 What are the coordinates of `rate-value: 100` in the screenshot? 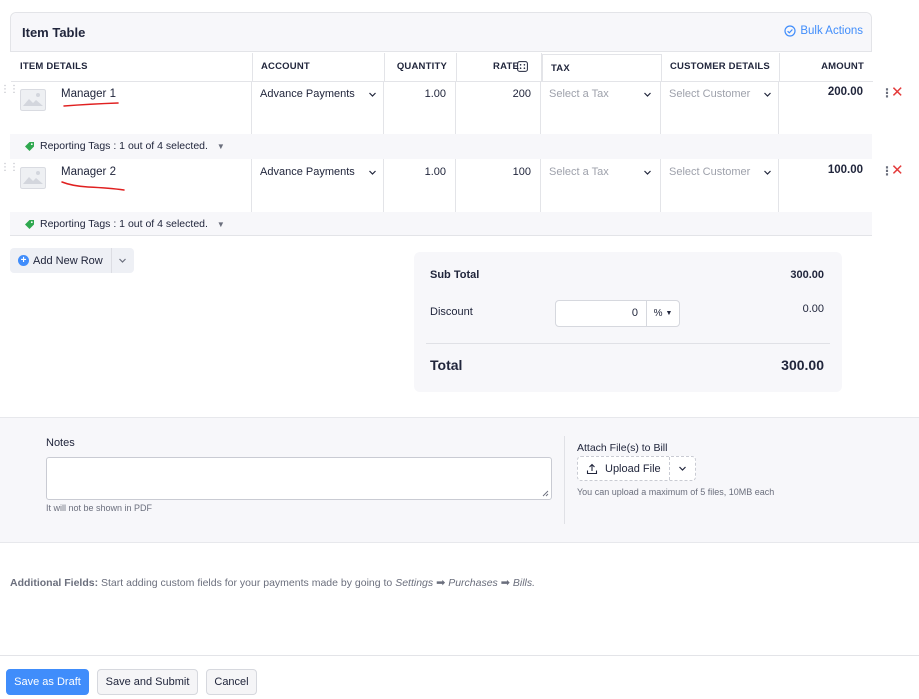 It's located at (521, 172).